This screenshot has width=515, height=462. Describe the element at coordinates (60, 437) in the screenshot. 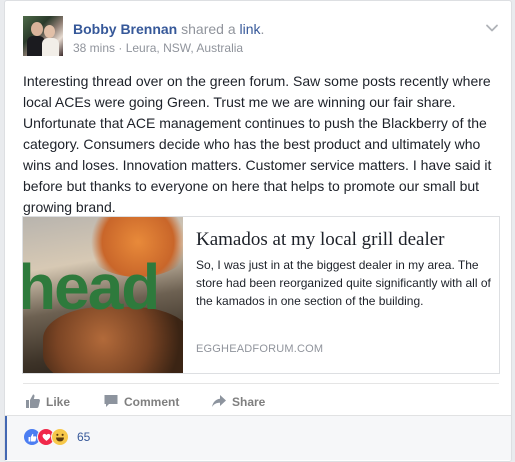

I see `haha-icon` at that location.